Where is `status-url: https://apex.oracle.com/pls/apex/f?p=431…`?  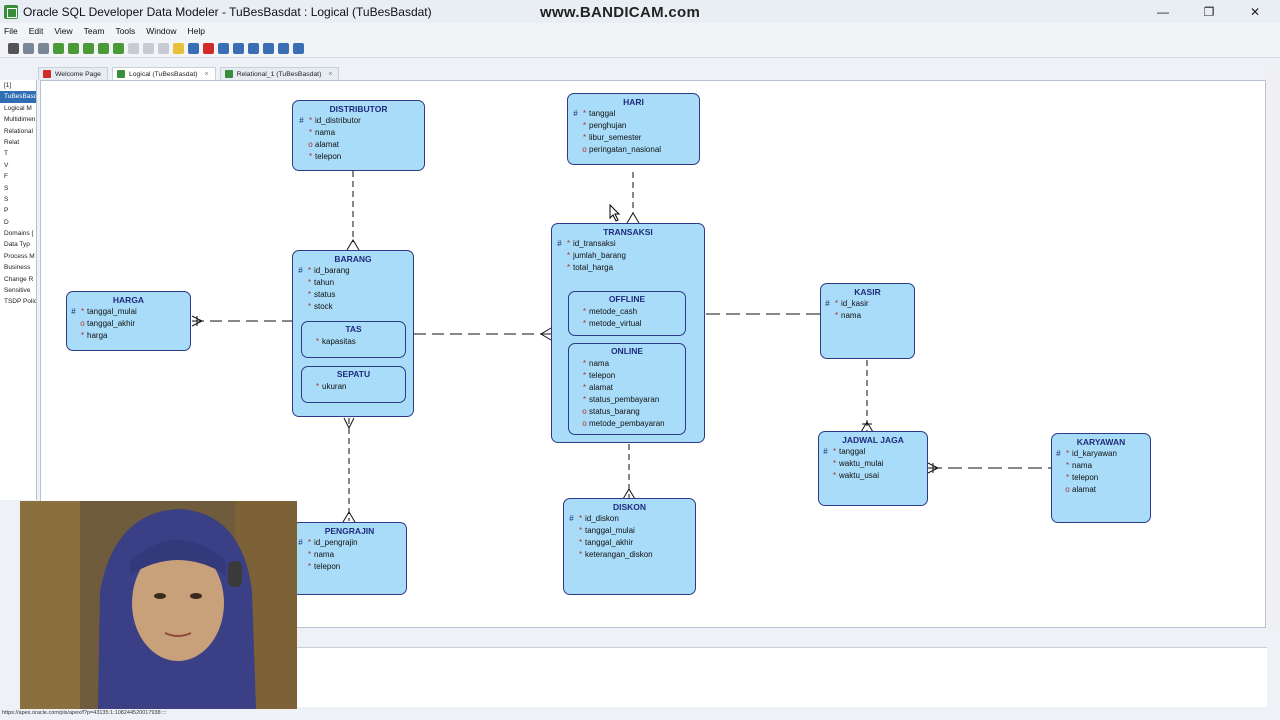
status-url: https://apex.oracle.com/pls/apex/f?p=431… is located at coordinates (150, 715).